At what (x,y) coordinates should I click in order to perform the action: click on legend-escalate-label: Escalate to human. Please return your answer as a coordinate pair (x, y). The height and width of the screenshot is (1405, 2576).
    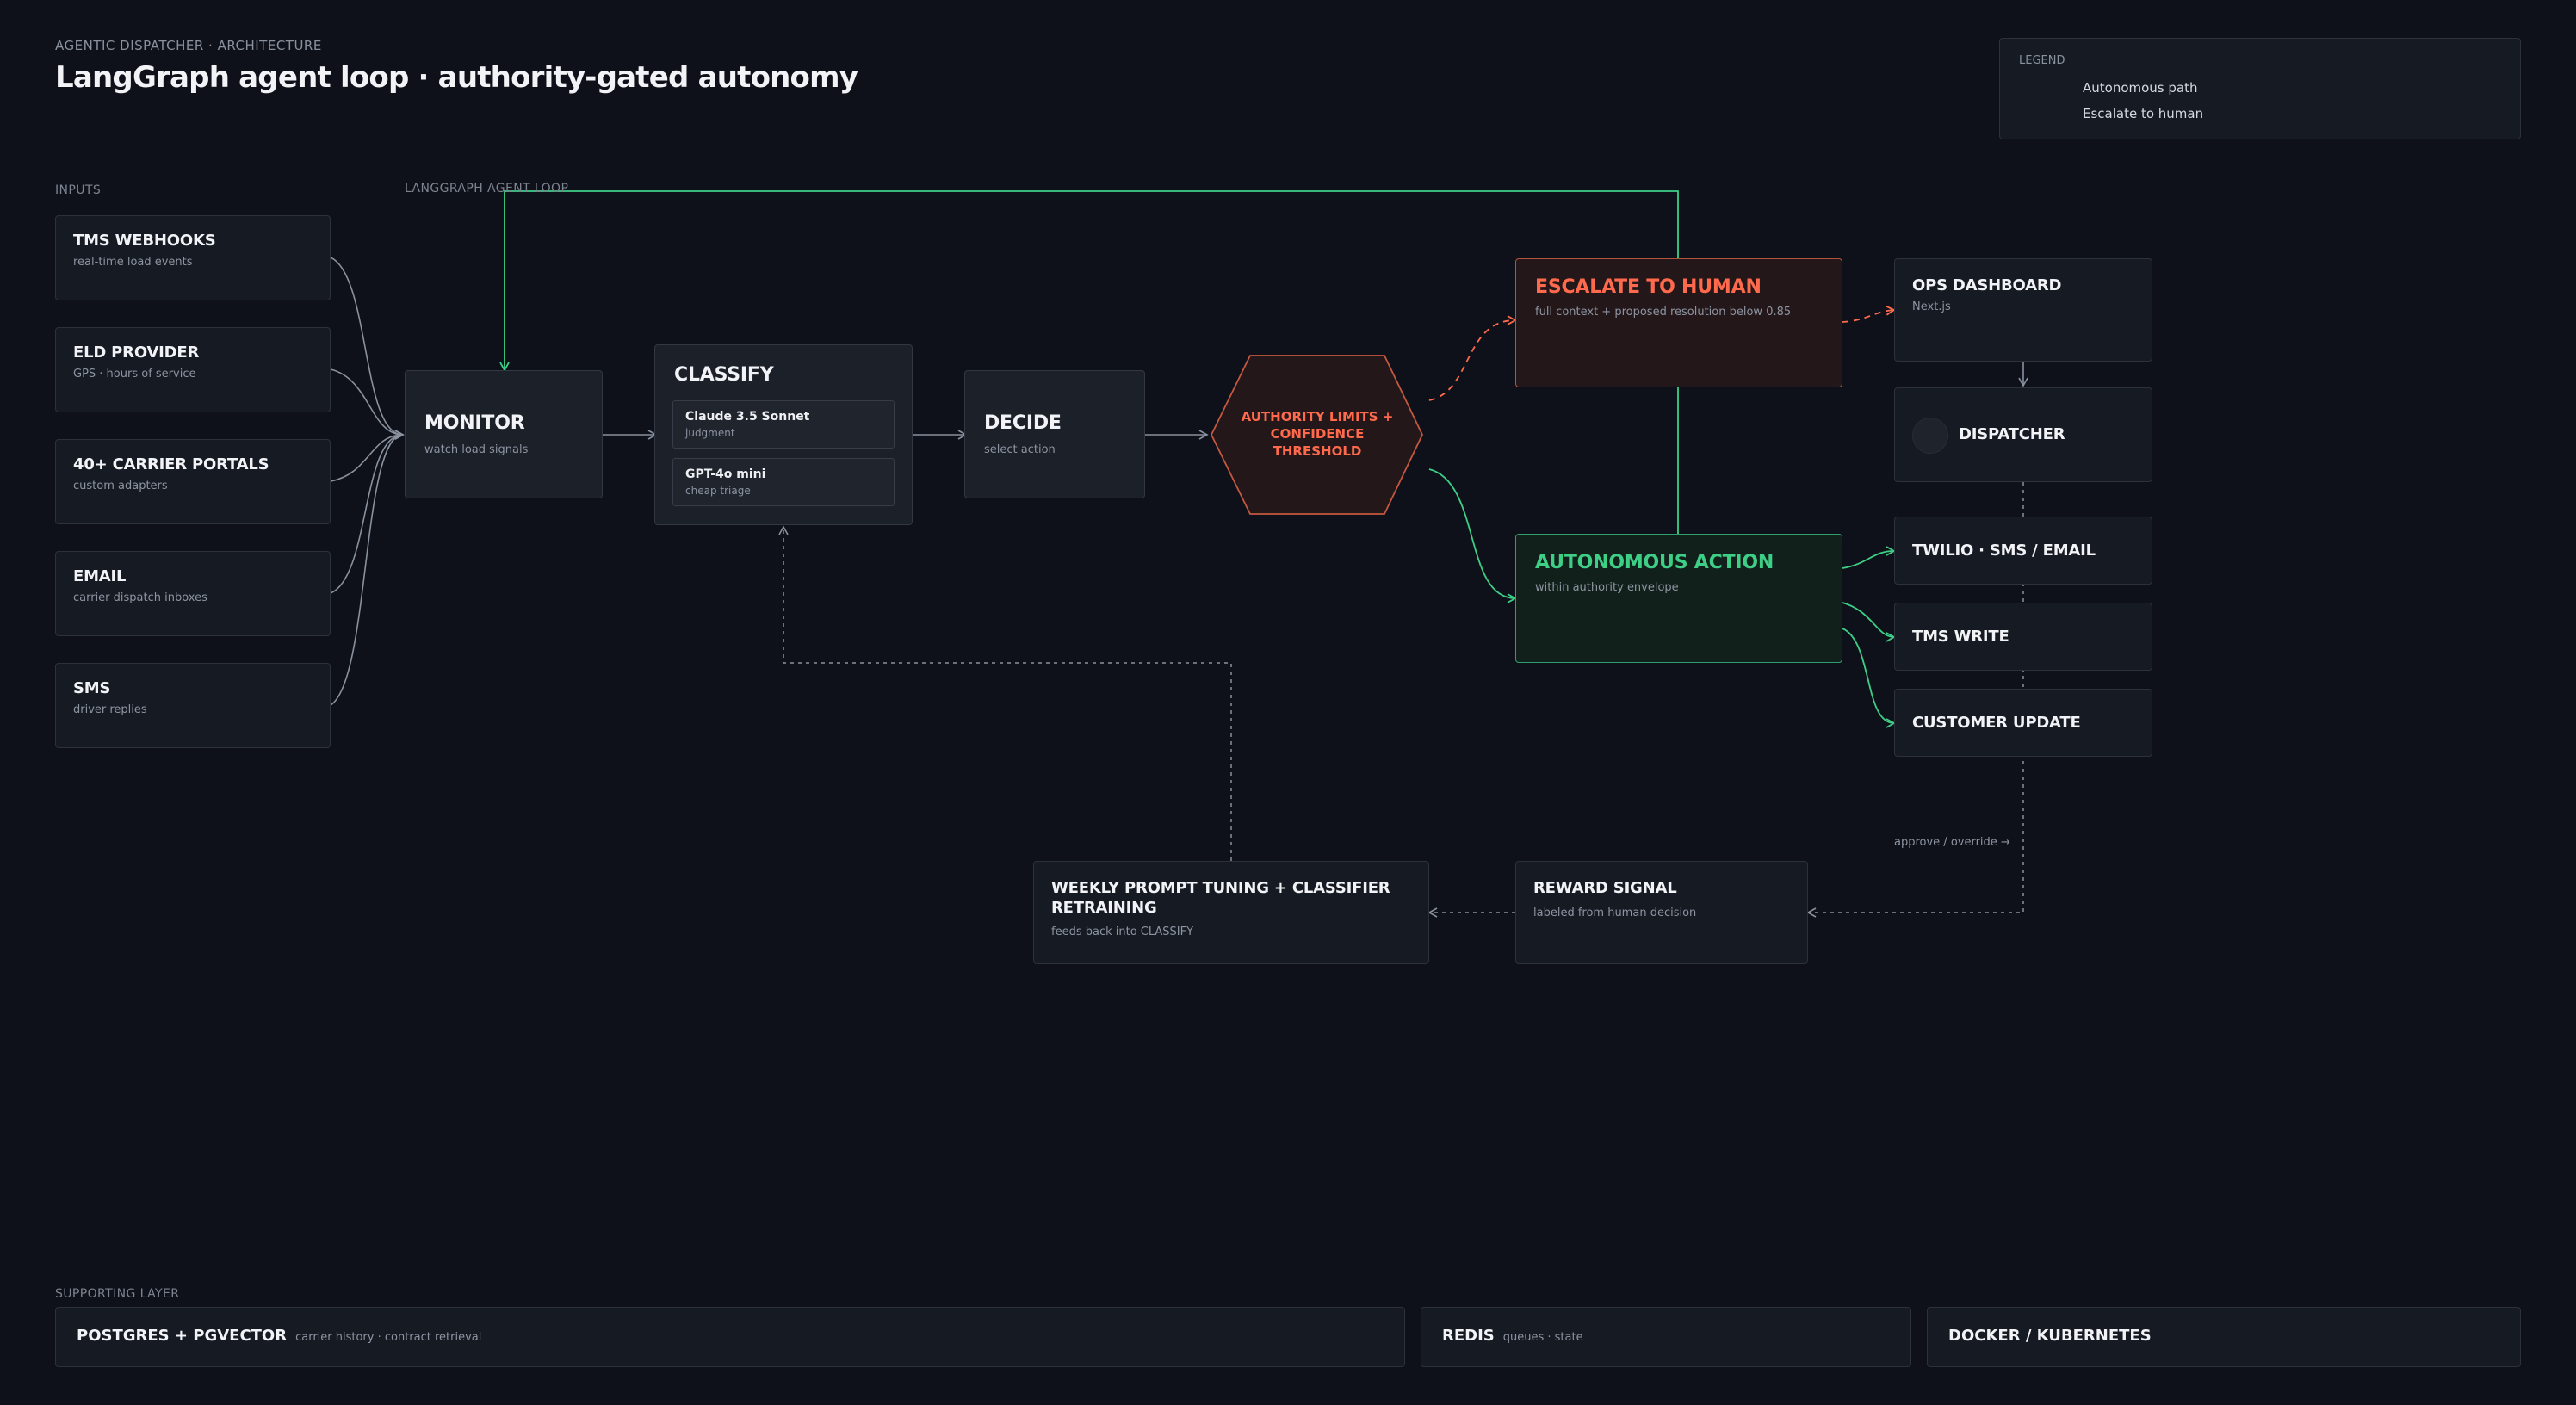
    Looking at the image, I should click on (2143, 113).